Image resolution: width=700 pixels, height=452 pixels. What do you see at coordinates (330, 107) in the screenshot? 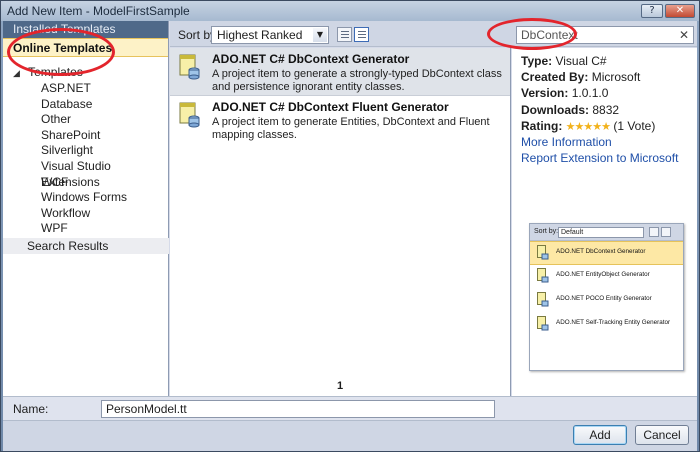
I see `template-title: ADO.NET C# DbContext Fluent Generator` at bounding box center [330, 107].